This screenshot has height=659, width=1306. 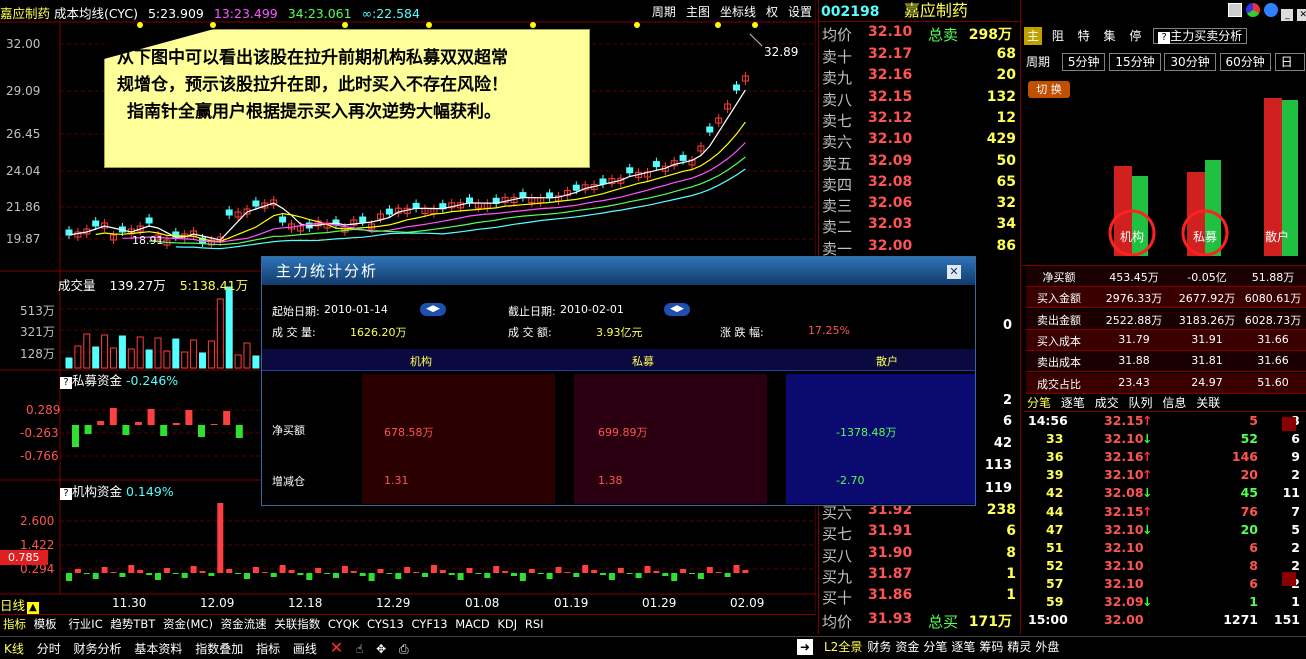 I want to click on timeshare-button: 分时, so click(x=49, y=649).